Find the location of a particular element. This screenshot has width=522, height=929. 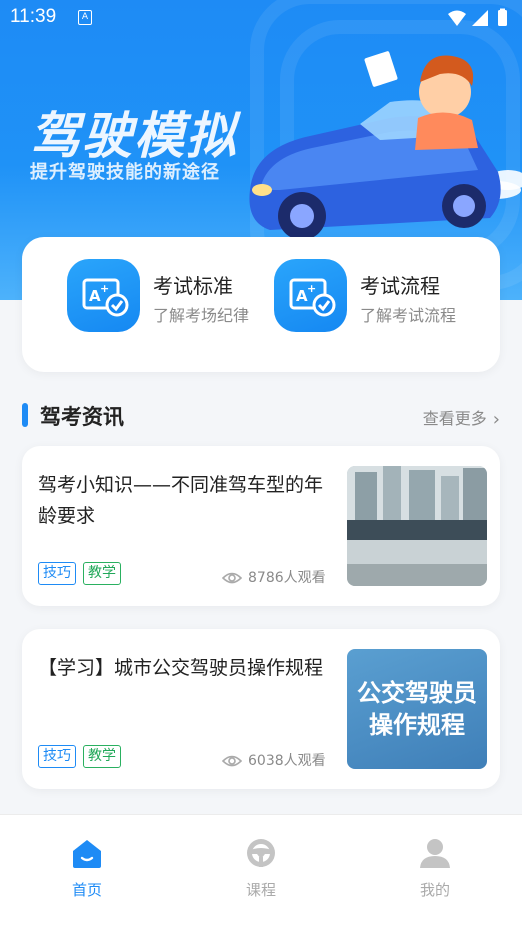

exam-standard-subtitle: 了解考场纪律 is located at coordinates (201, 315).